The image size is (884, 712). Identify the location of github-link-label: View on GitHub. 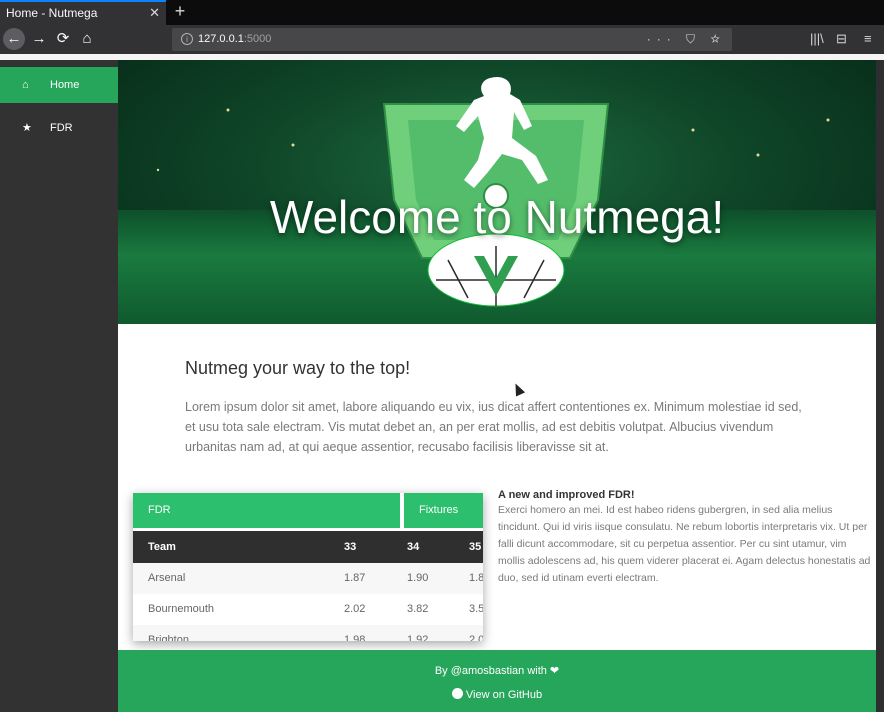
(504, 695).